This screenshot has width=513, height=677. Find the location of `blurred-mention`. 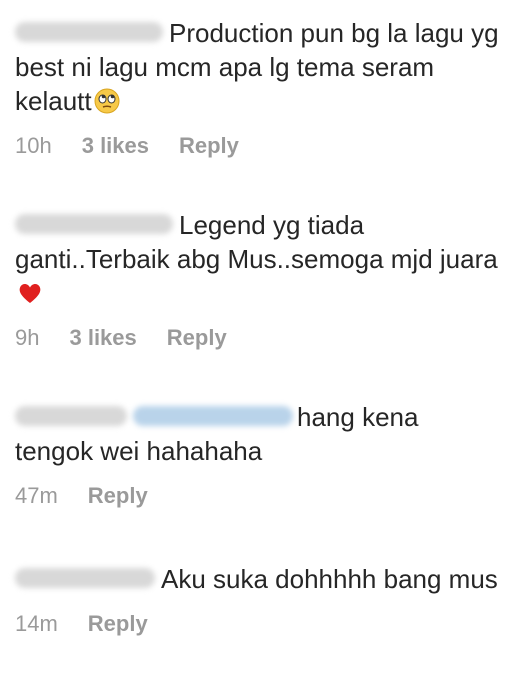

blurred-mention is located at coordinates (213, 416).